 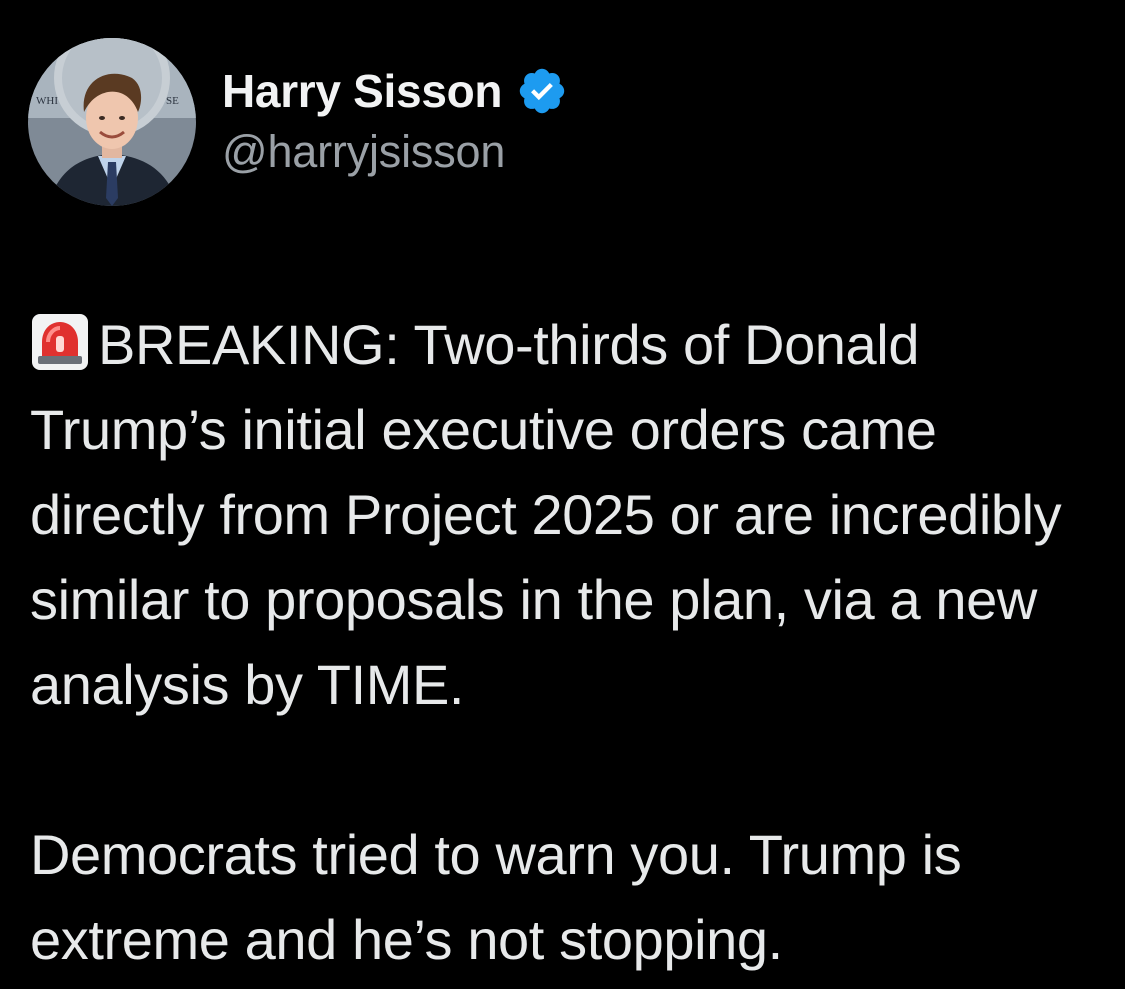 What do you see at coordinates (60, 340) in the screenshot?
I see `rotating-light-icon` at bounding box center [60, 340].